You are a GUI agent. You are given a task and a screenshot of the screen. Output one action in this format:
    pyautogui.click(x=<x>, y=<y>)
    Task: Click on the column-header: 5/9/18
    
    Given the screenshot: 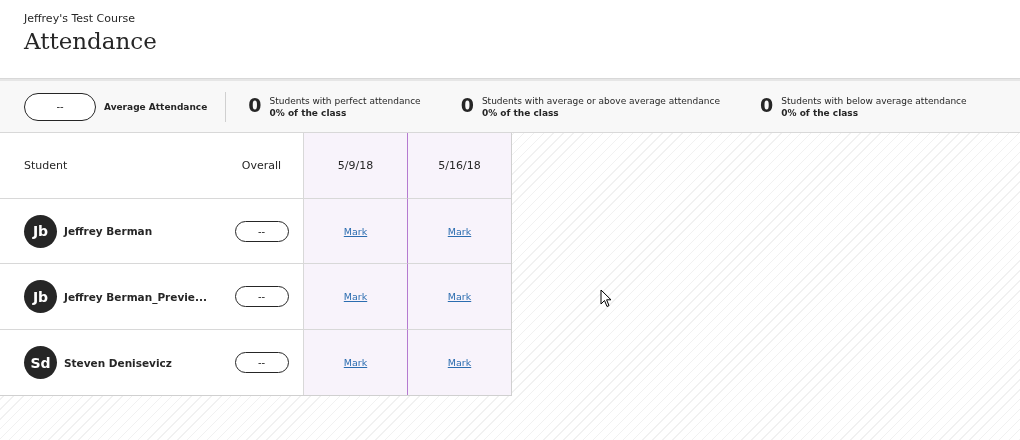 What is the action you would take?
    pyautogui.click(x=355, y=165)
    